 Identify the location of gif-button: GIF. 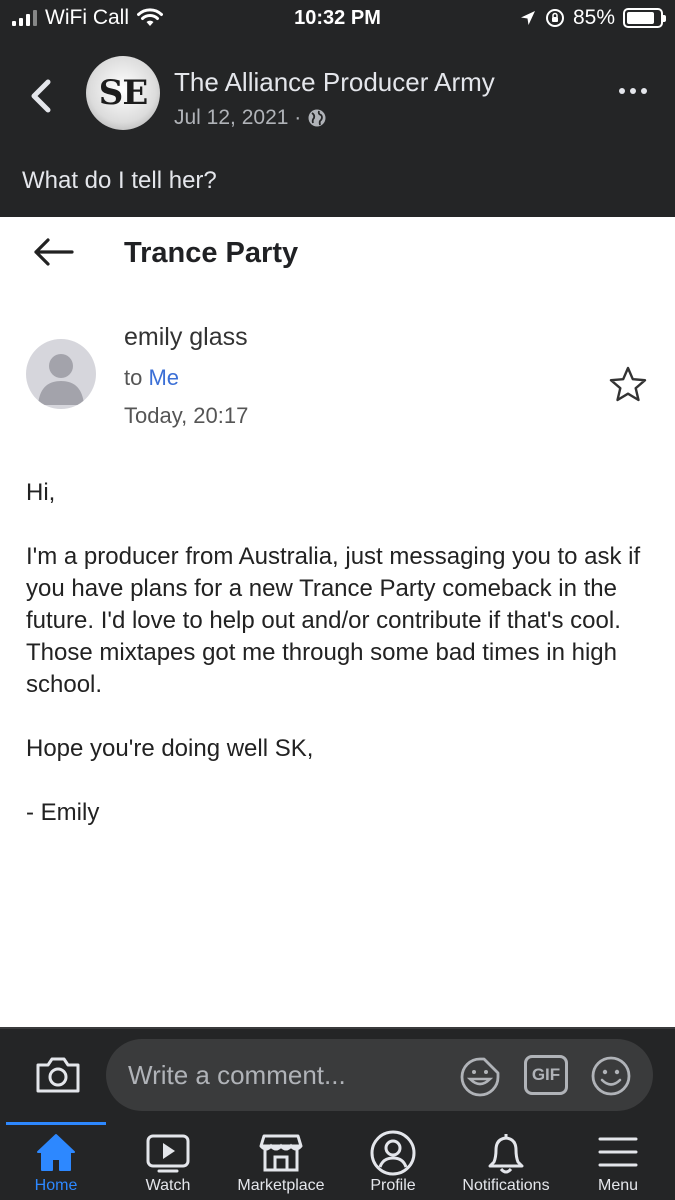
(546, 1075).